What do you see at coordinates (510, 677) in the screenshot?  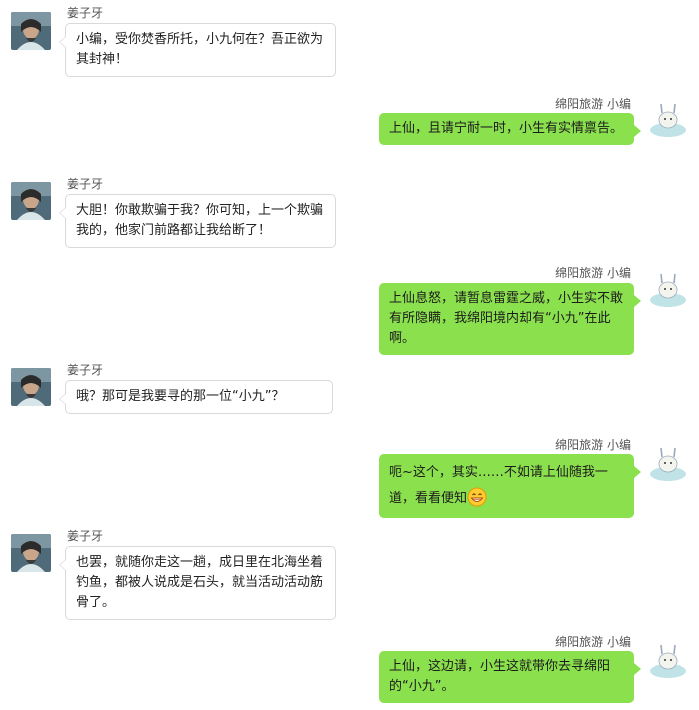 I see `message-bubble: 上仙，这边请，小生这就带你去寻绵阳的“小九”。` at bounding box center [510, 677].